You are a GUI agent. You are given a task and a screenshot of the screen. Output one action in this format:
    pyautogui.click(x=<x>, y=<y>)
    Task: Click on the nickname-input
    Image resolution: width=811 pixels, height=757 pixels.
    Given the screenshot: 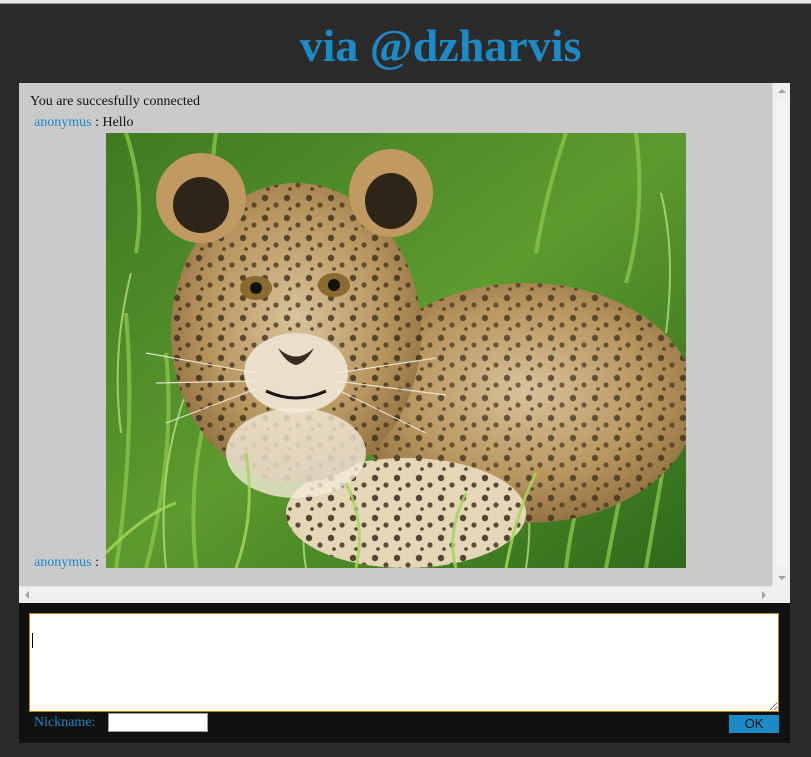 What is the action you would take?
    pyautogui.click(x=158, y=722)
    